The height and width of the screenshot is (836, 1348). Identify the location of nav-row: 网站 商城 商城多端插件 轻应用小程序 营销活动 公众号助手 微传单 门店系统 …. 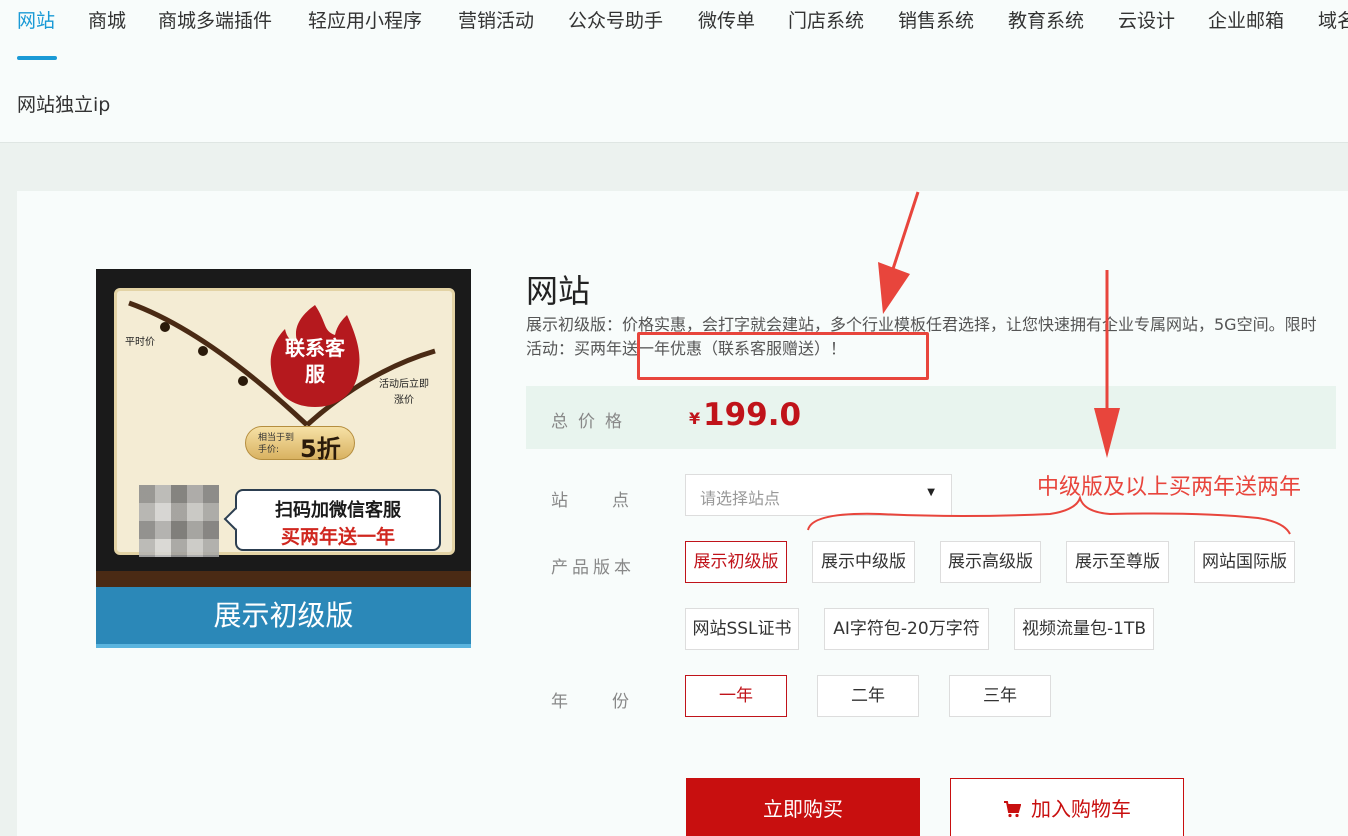
(674, 31).